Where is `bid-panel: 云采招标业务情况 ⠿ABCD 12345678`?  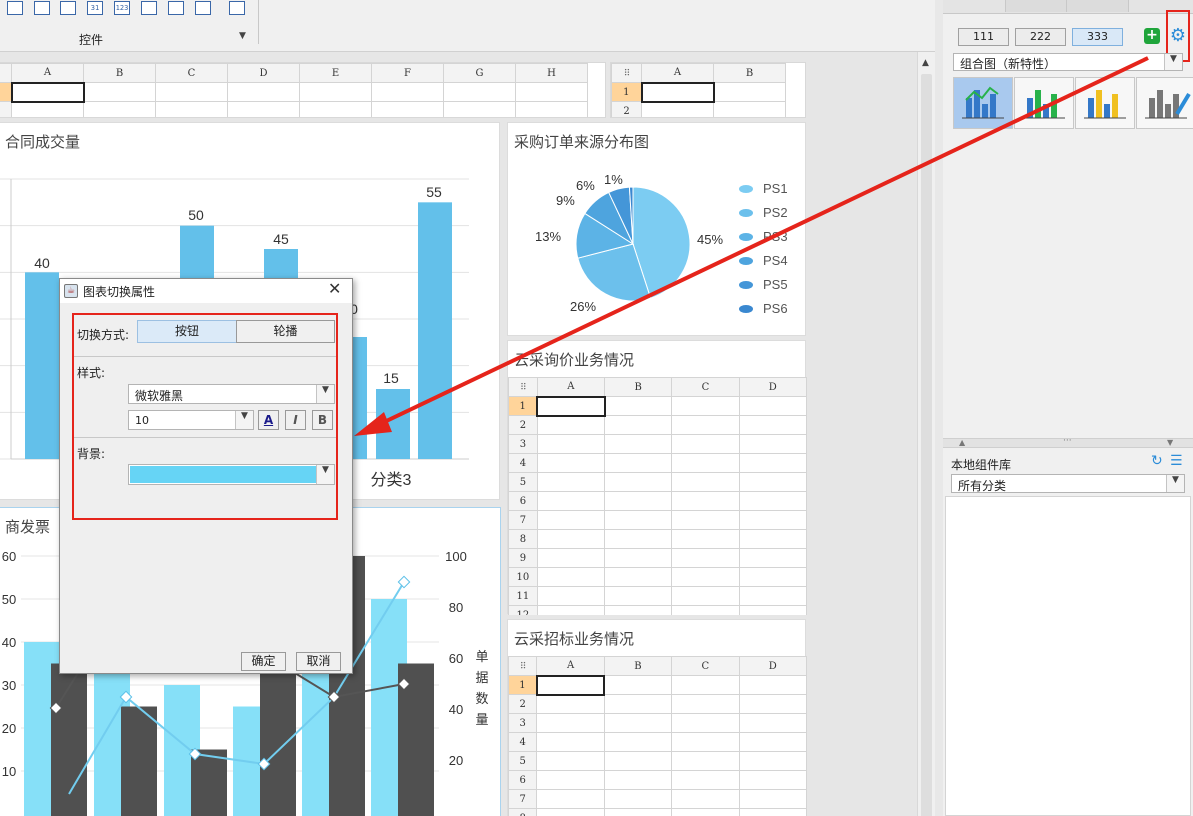
bid-panel: 云采招标业务情况 ⠿ABCD 12345678 is located at coordinates (657, 717).